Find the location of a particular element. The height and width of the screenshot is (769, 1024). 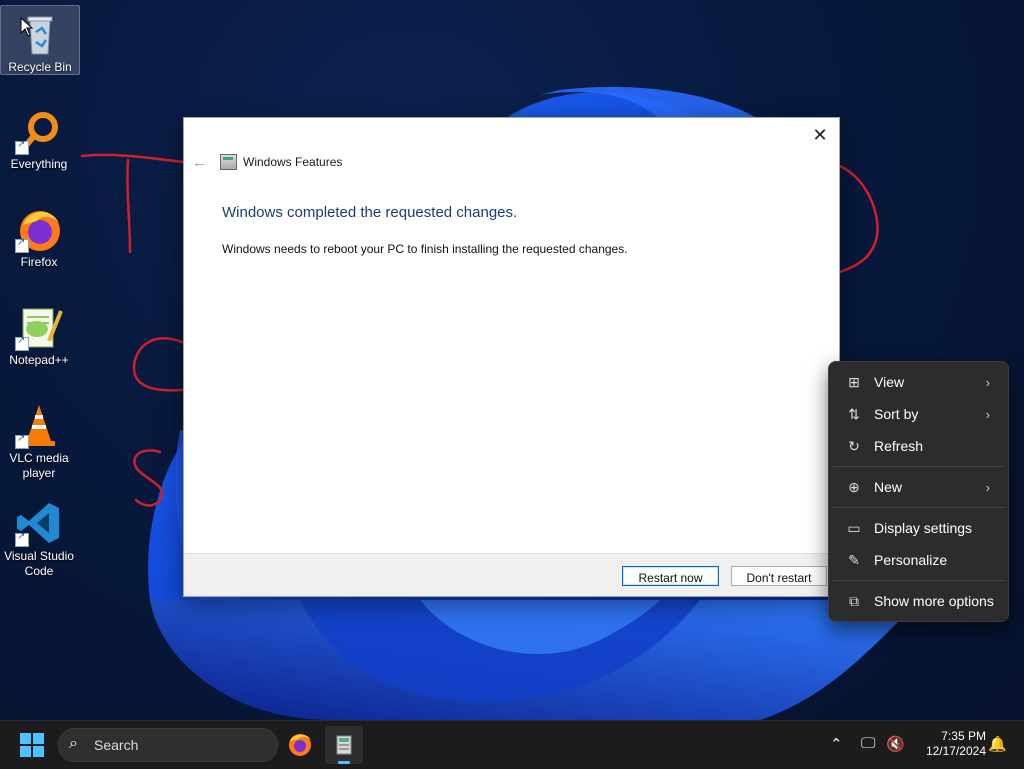

search-placeholder: Search is located at coordinates (116, 745).